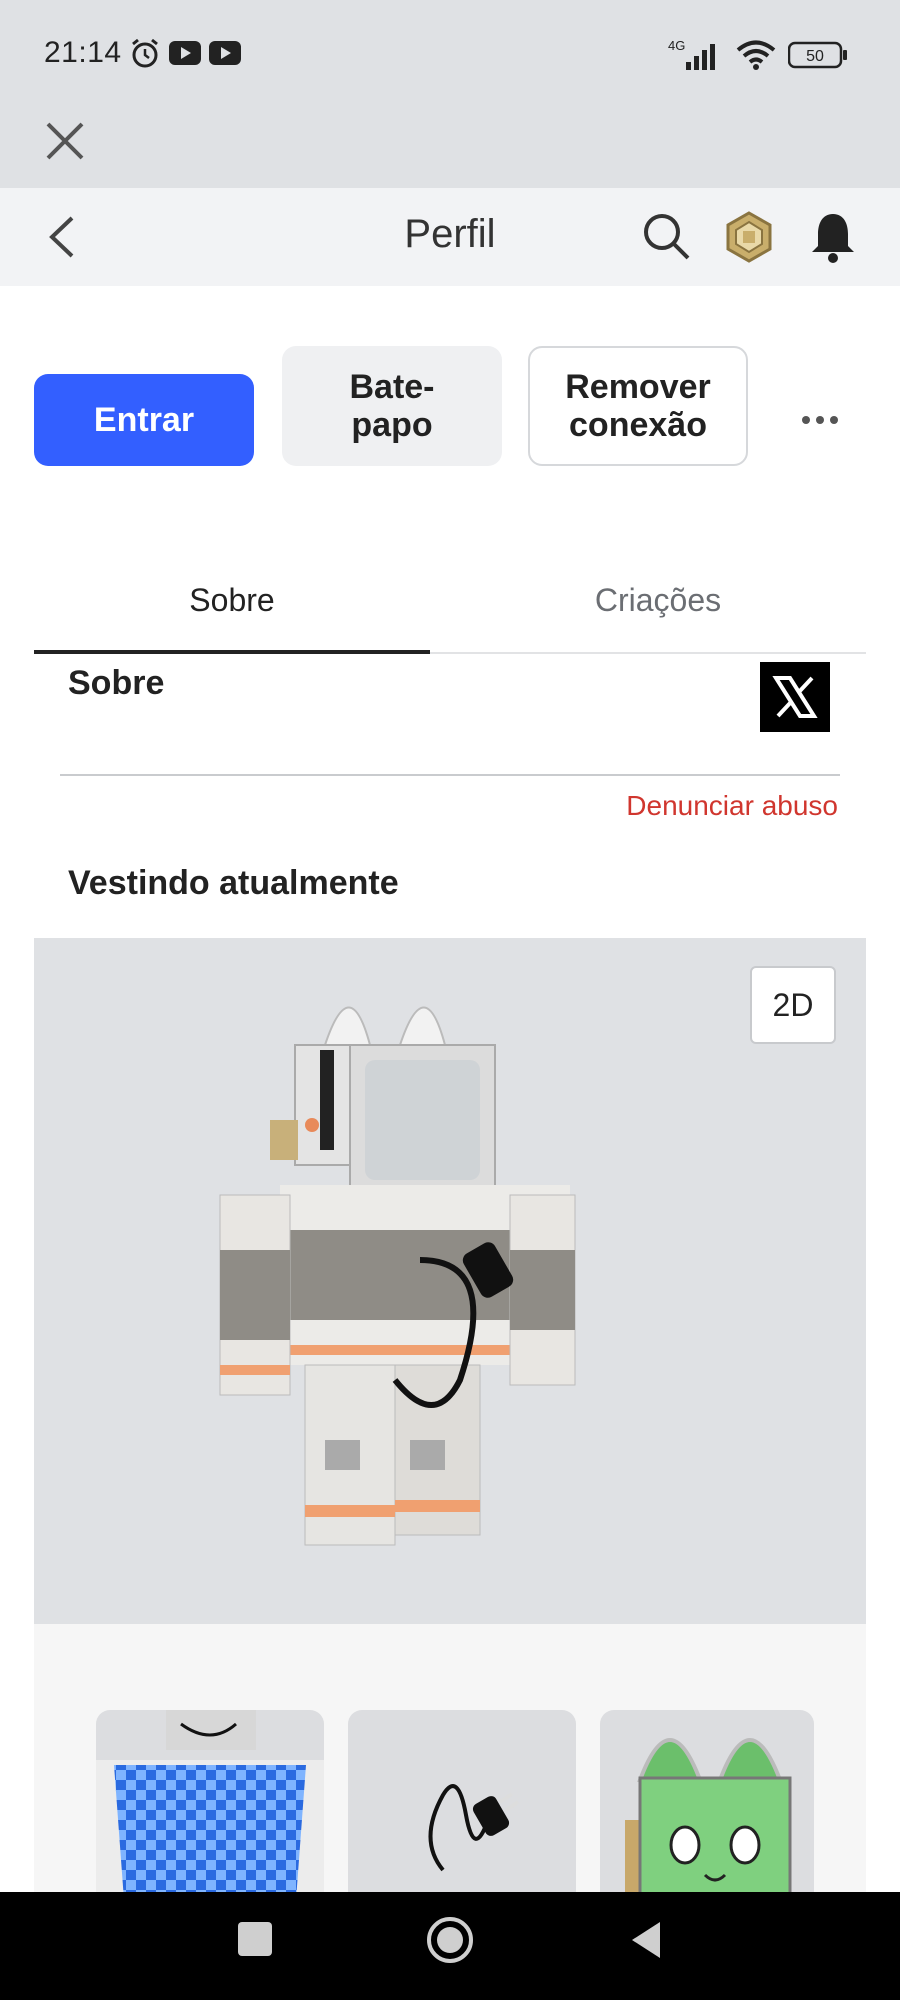  I want to click on battery-level: 50, so click(815, 56).